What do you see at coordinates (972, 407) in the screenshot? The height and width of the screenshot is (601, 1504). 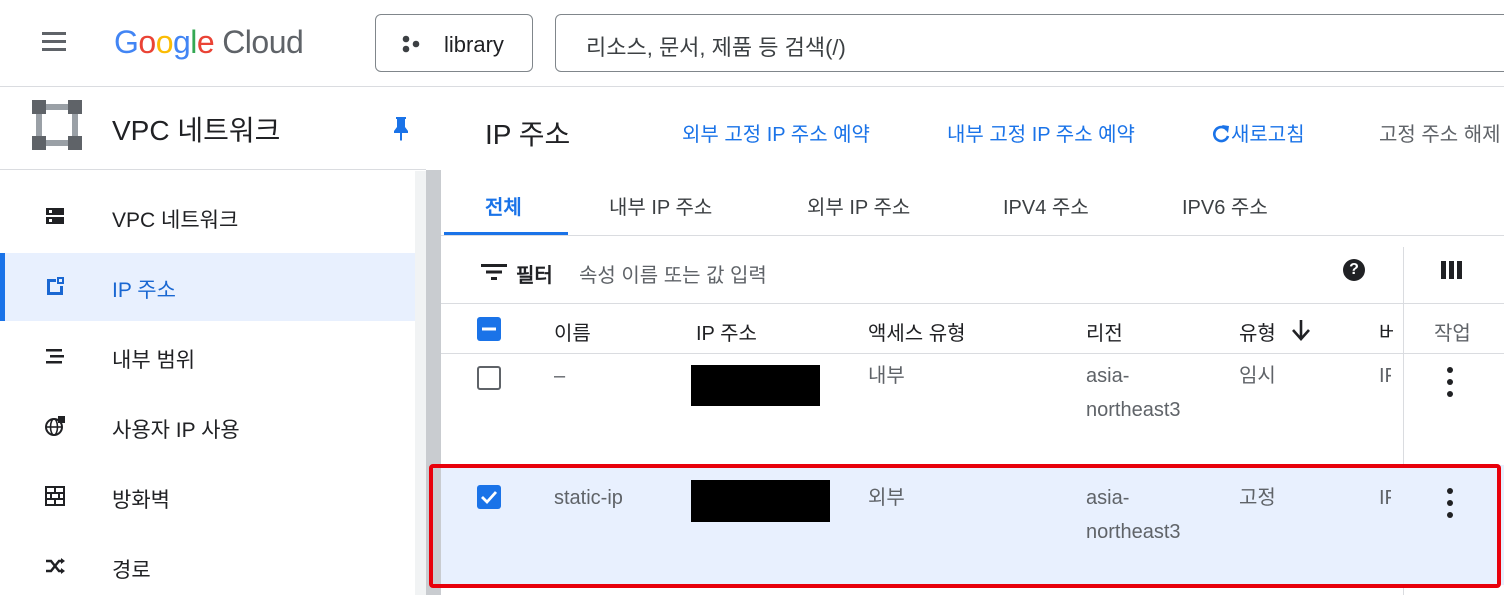 I see `table-row: – 내부 asia- northeast3 임시 IF` at bounding box center [972, 407].